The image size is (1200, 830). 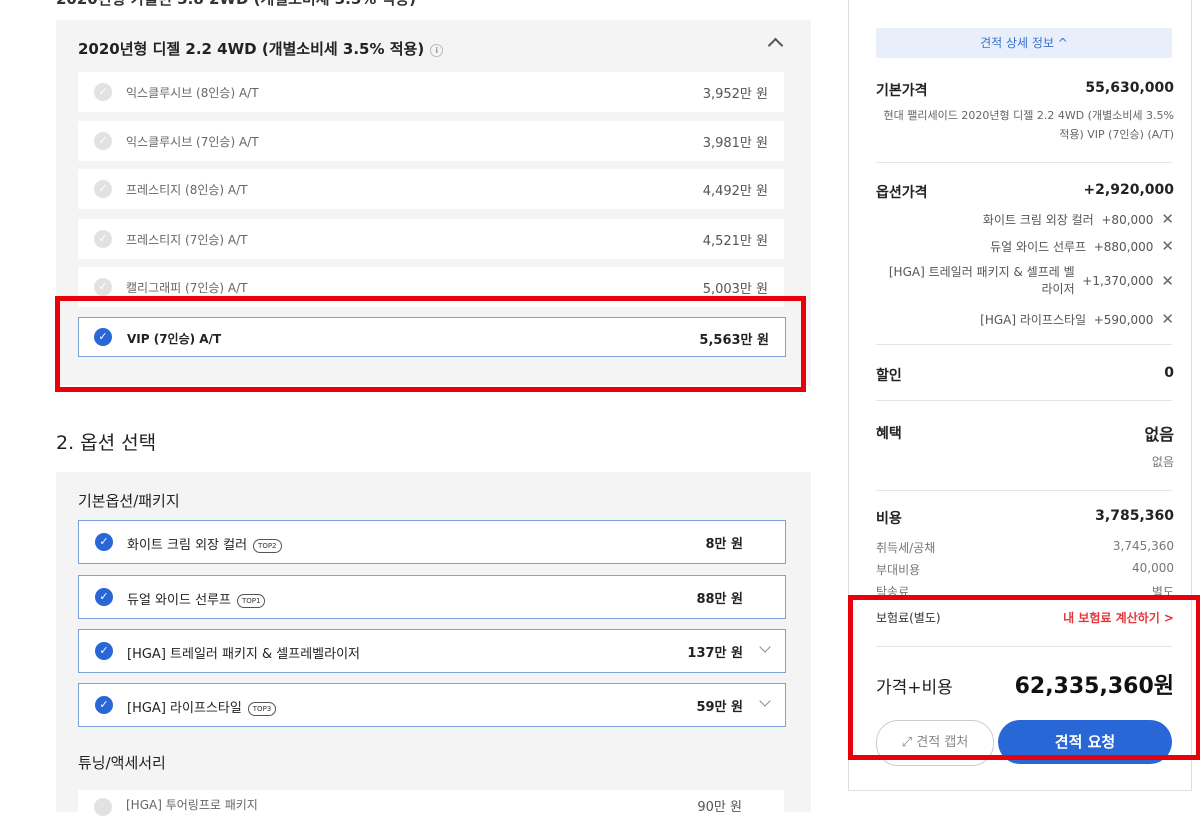 What do you see at coordinates (431, 92) in the screenshot?
I see `trim-row: ✓ 익스클루시브 (8인승) A/T 3,952만 원` at bounding box center [431, 92].